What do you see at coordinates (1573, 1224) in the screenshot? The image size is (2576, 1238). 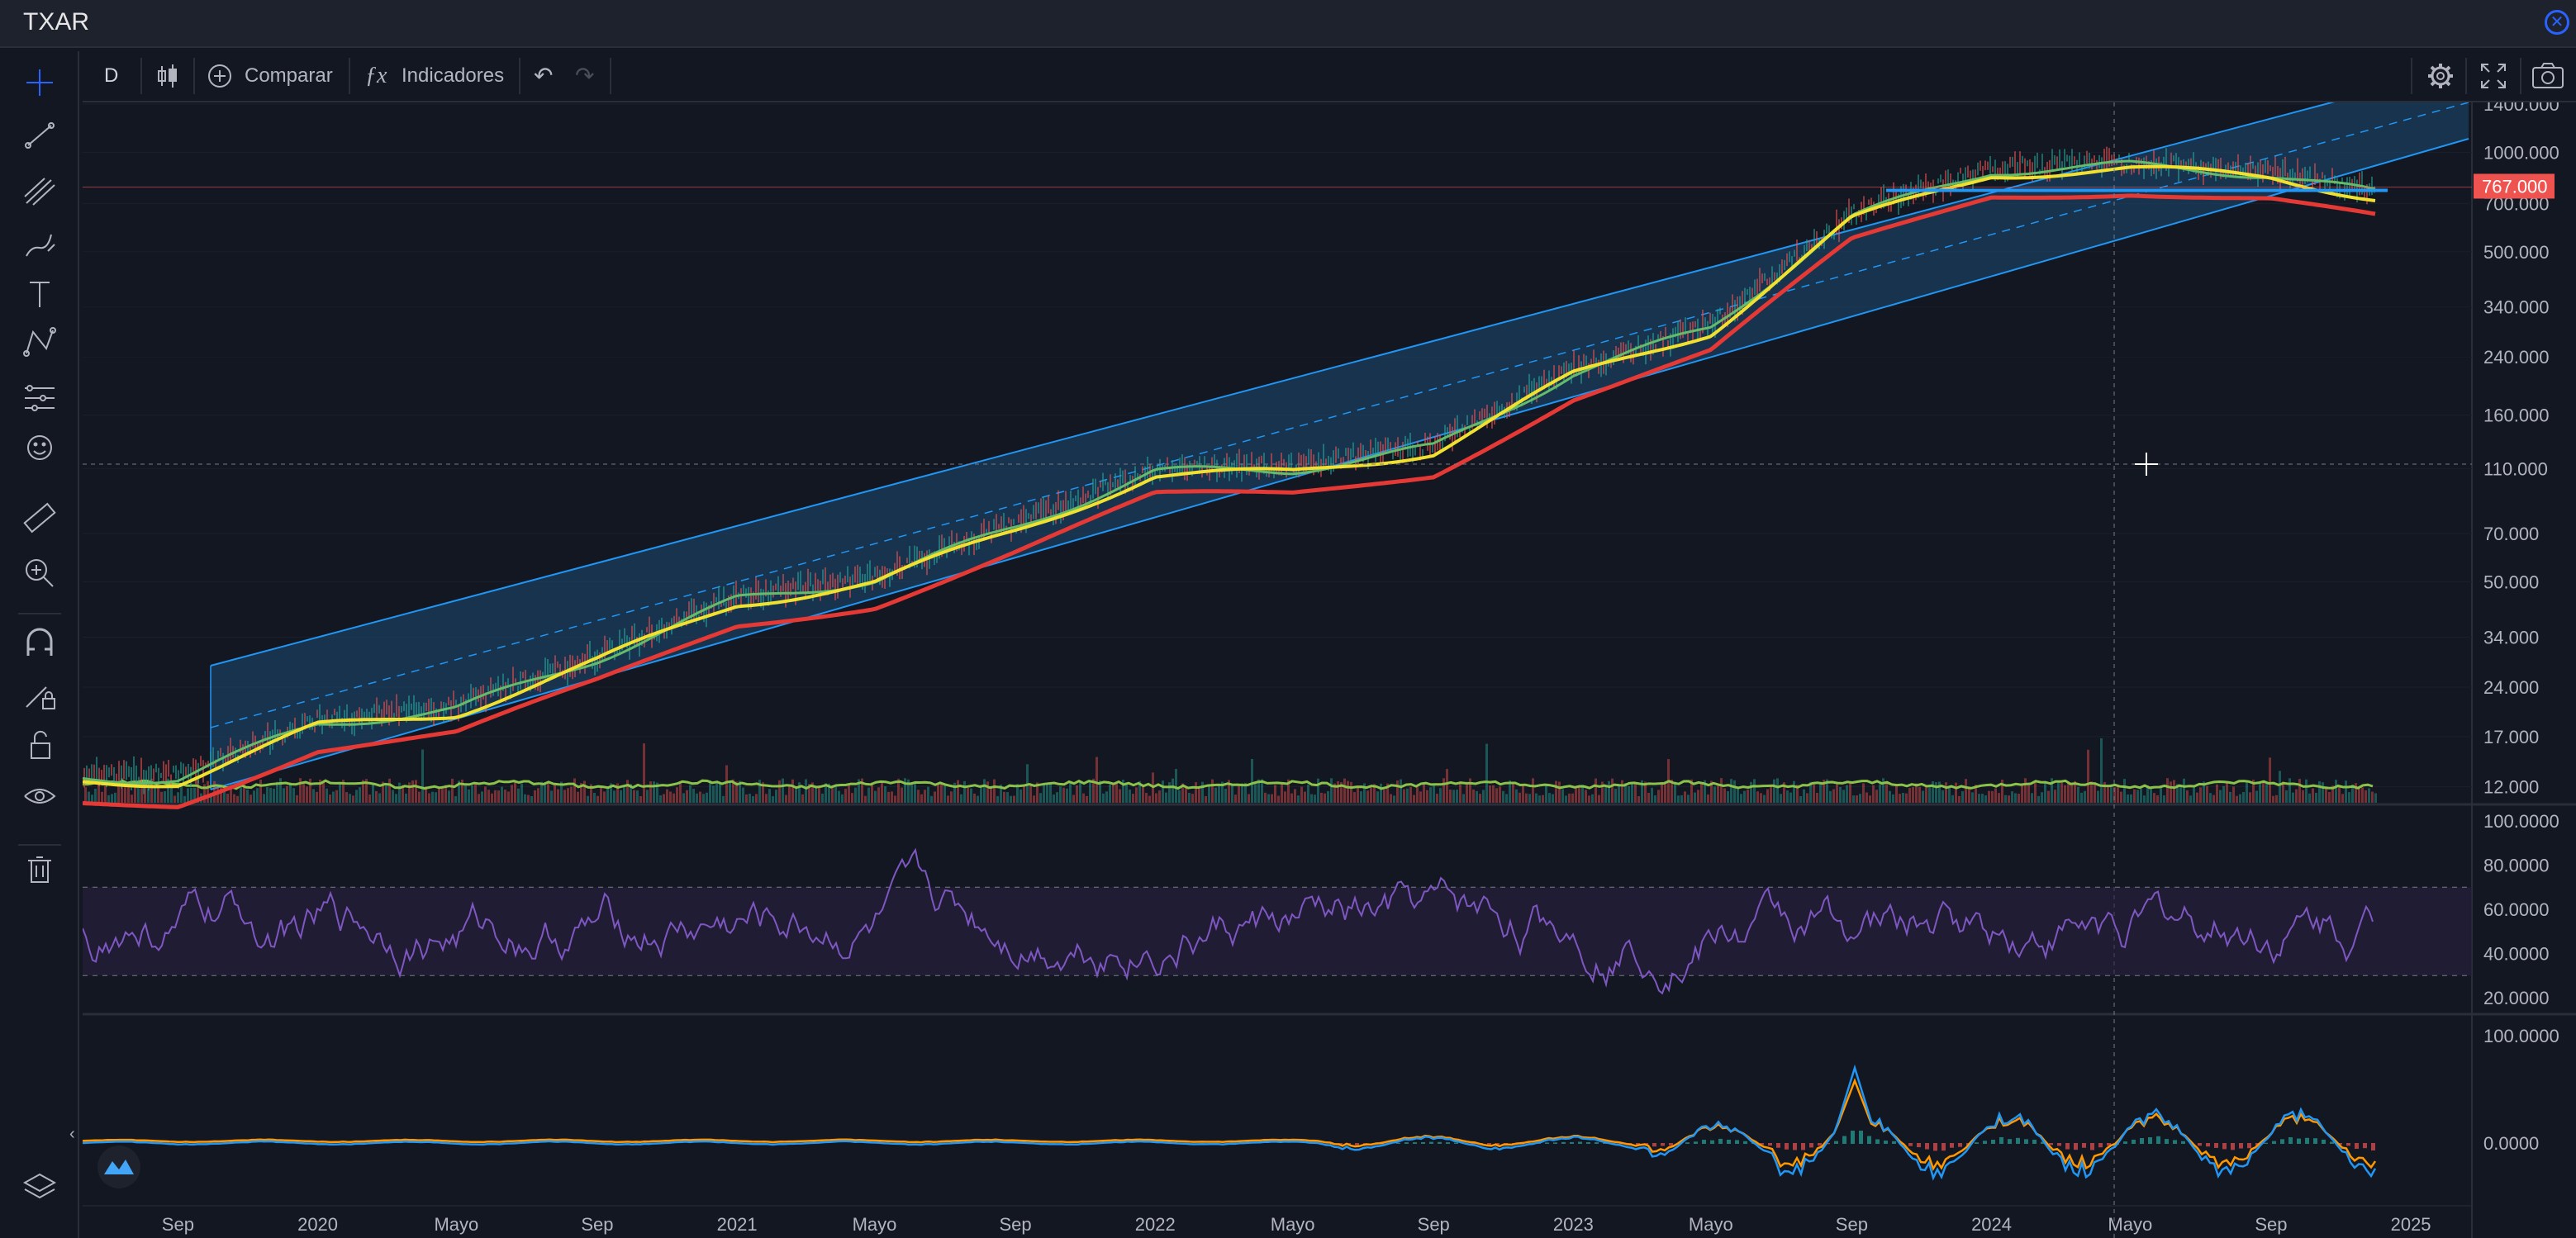 I see `time-axis-label: 2023` at bounding box center [1573, 1224].